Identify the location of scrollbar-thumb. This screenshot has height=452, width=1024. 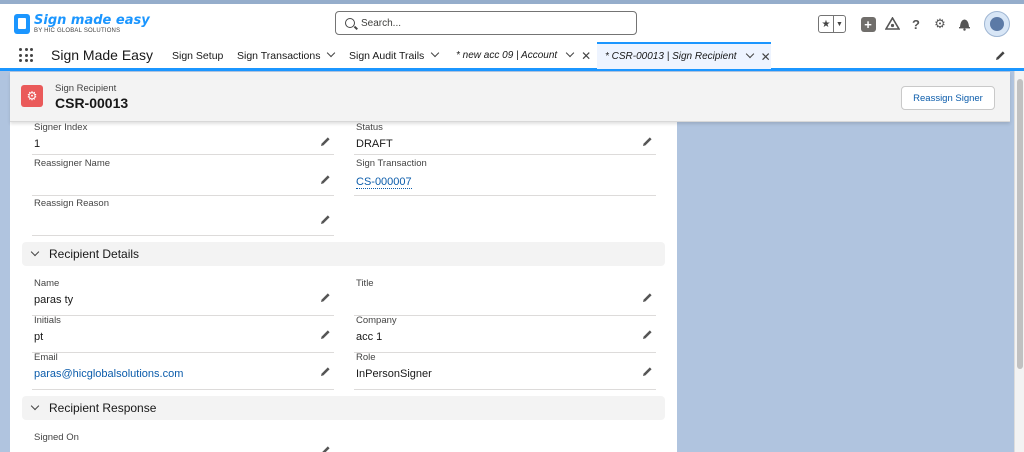
(1020, 224).